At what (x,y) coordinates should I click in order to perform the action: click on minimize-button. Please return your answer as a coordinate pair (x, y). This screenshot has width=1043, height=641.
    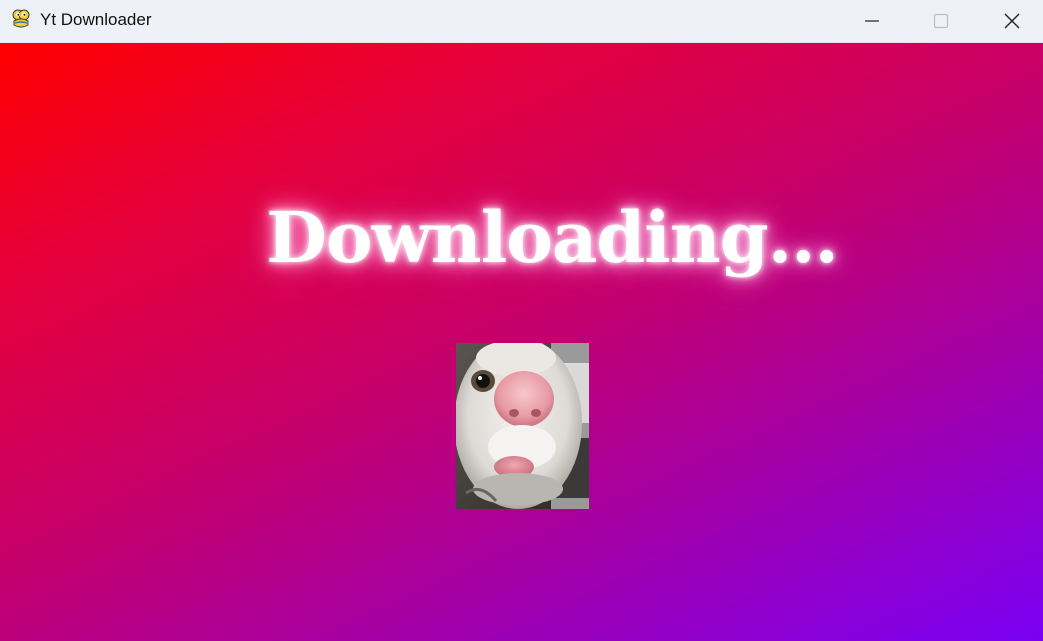
    Looking at the image, I should click on (872, 21).